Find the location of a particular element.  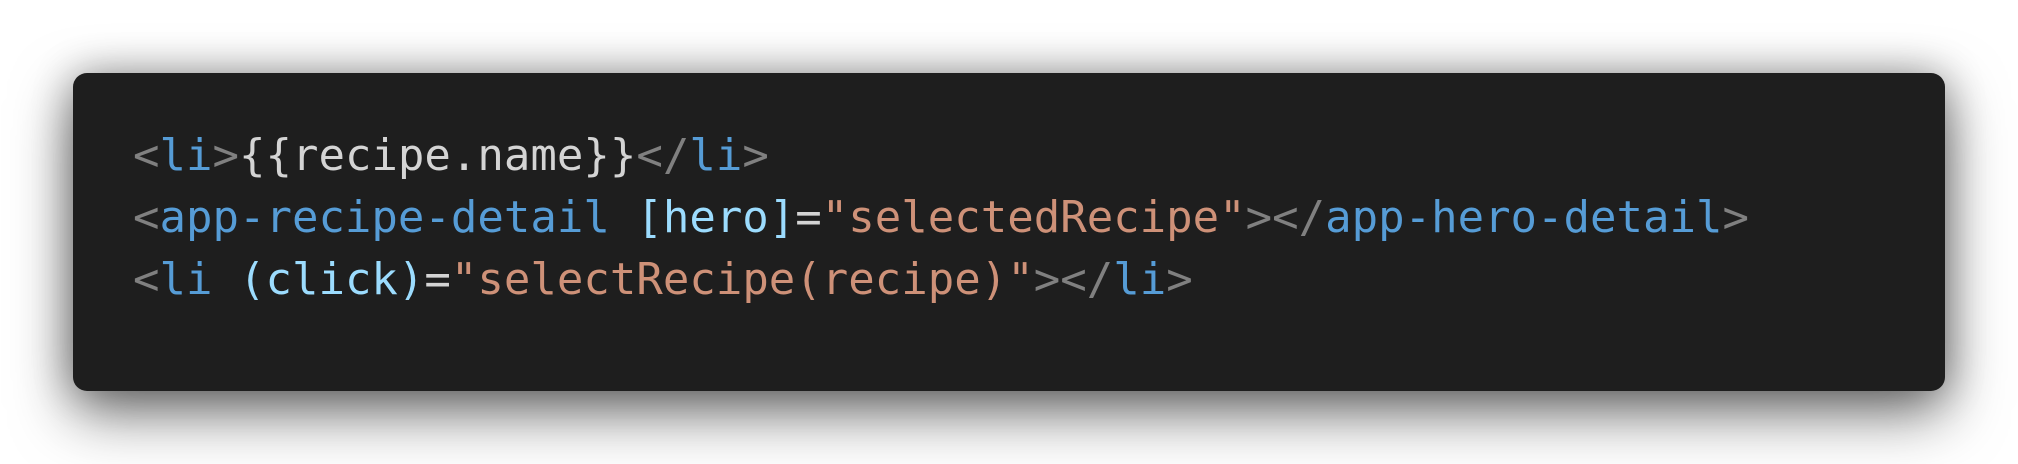

interpolation-text: {{recipe.name}} is located at coordinates (437, 155).